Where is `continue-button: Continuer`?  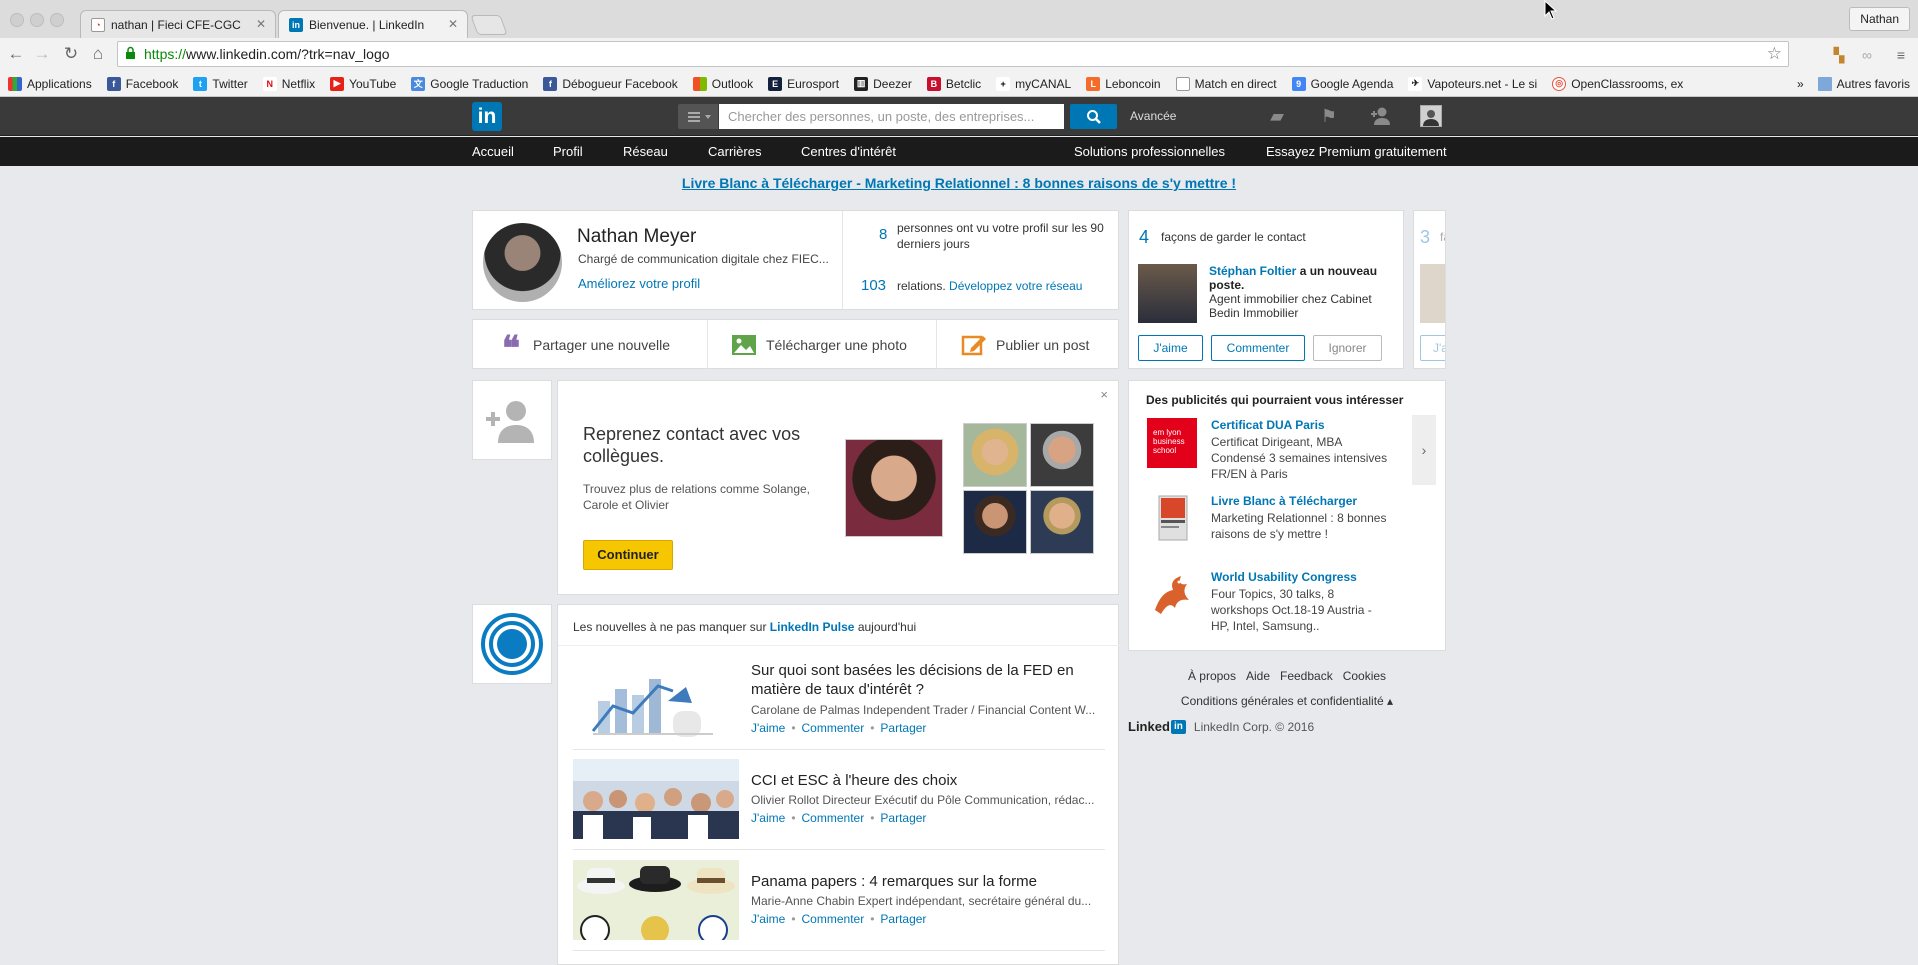 continue-button: Continuer is located at coordinates (628, 555).